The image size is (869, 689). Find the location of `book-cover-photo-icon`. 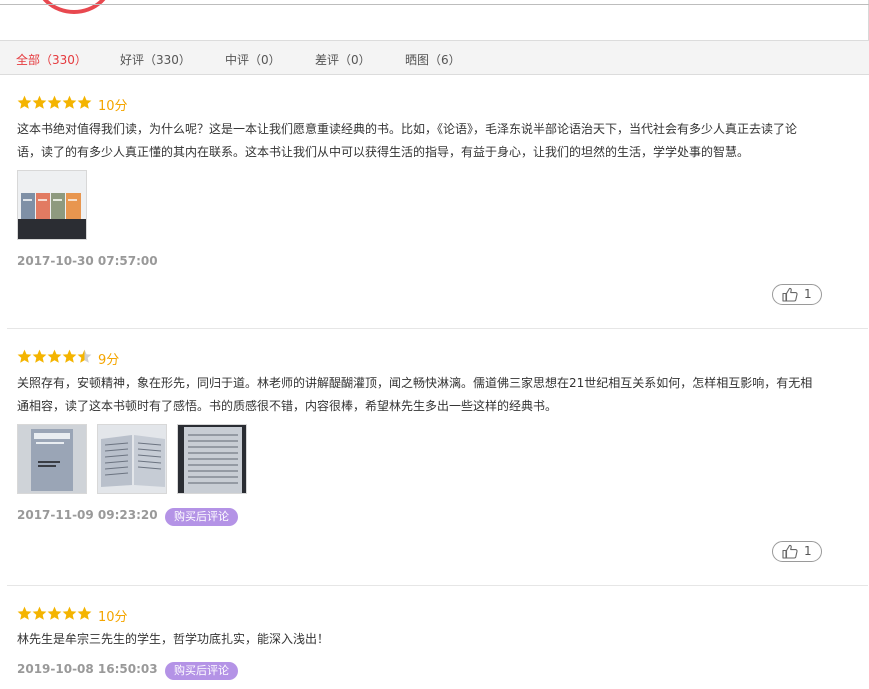

book-cover-photo-icon is located at coordinates (52, 459).